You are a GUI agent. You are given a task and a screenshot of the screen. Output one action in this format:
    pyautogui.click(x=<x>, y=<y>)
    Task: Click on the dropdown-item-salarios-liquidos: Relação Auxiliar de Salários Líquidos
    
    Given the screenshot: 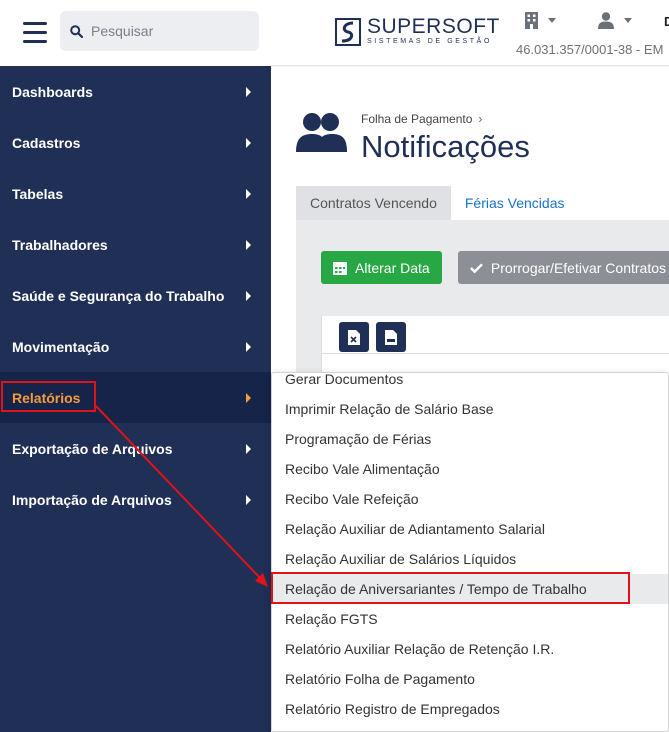 What is the action you would take?
    pyautogui.click(x=470, y=559)
    